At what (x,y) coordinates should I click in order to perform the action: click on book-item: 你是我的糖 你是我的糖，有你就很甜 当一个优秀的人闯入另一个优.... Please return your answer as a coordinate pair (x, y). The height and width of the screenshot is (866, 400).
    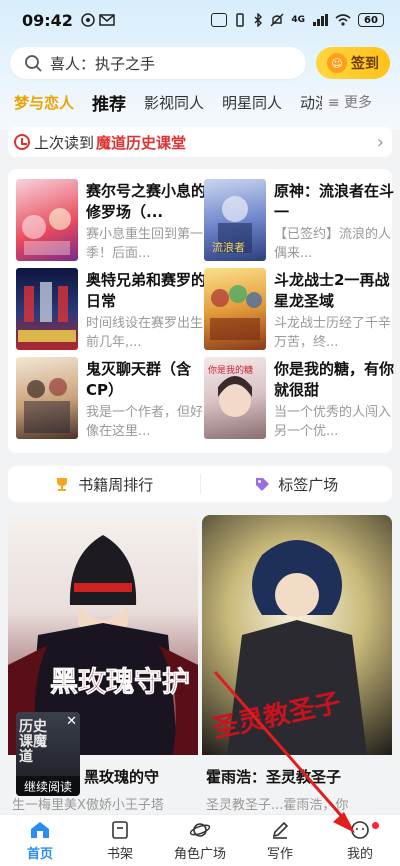
    Looking at the image, I should click on (299, 399).